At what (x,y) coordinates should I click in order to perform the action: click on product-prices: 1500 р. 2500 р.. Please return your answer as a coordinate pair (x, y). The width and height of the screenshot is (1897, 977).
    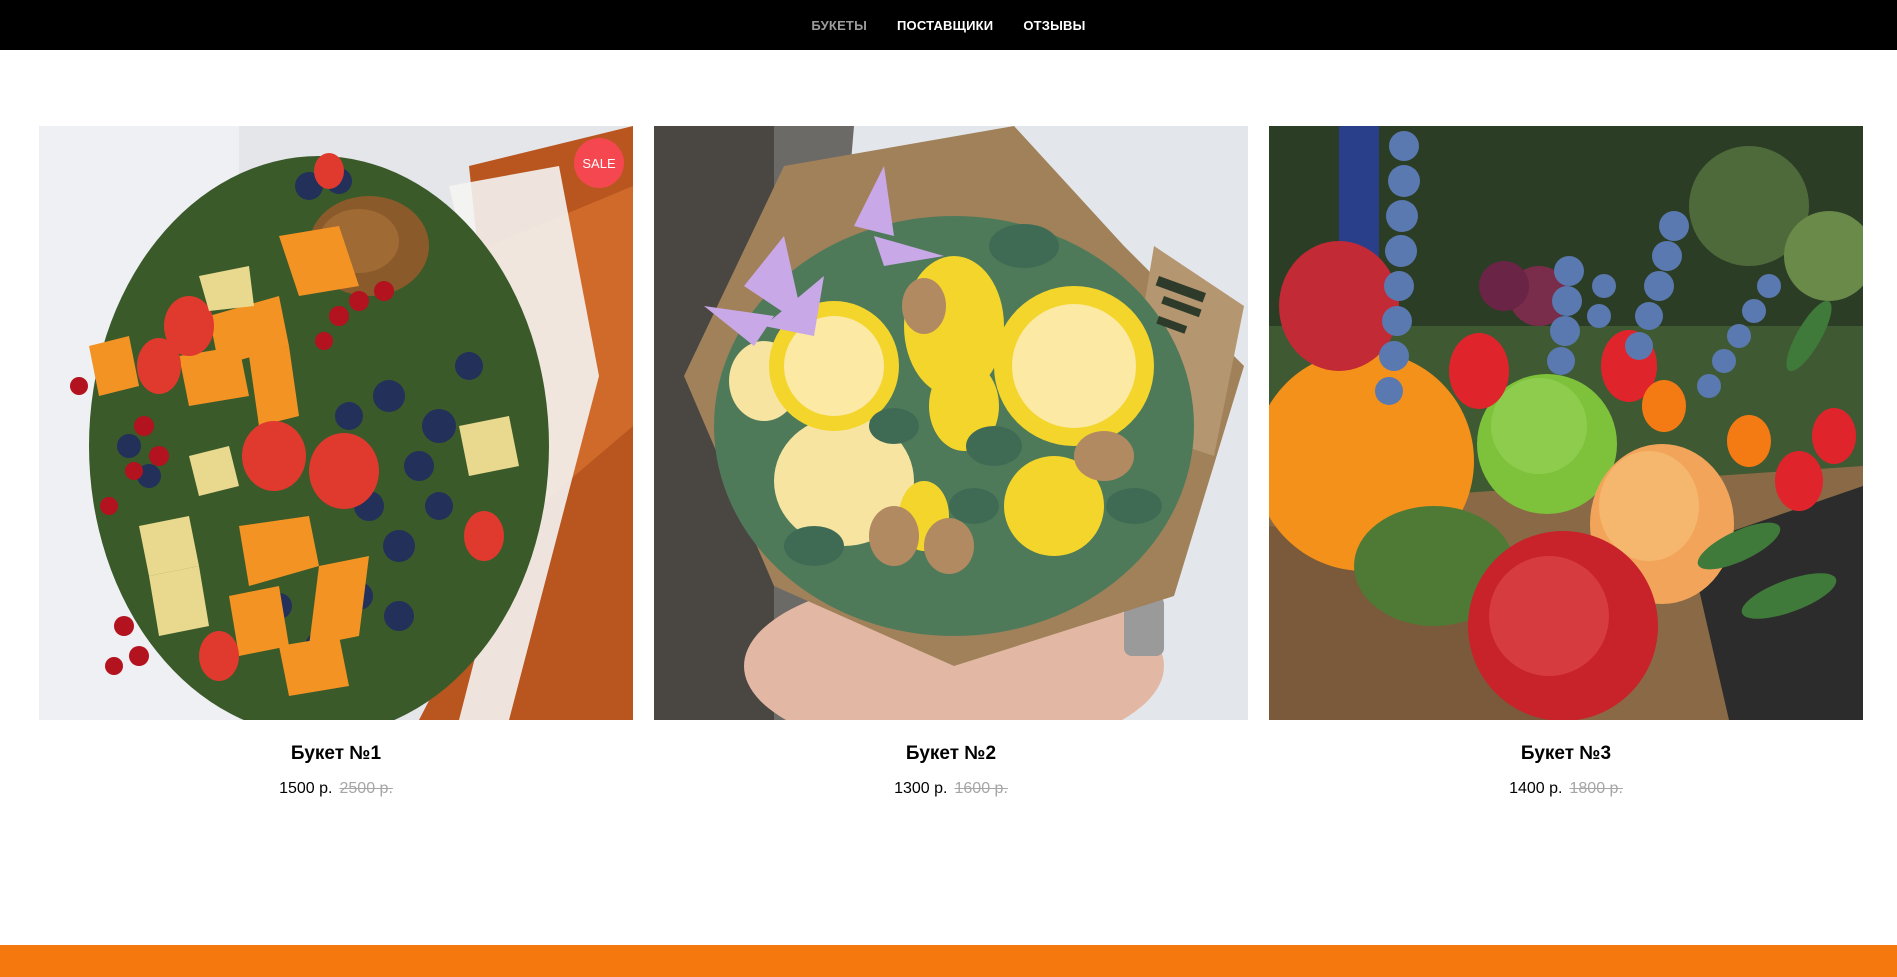
    Looking at the image, I should click on (336, 789).